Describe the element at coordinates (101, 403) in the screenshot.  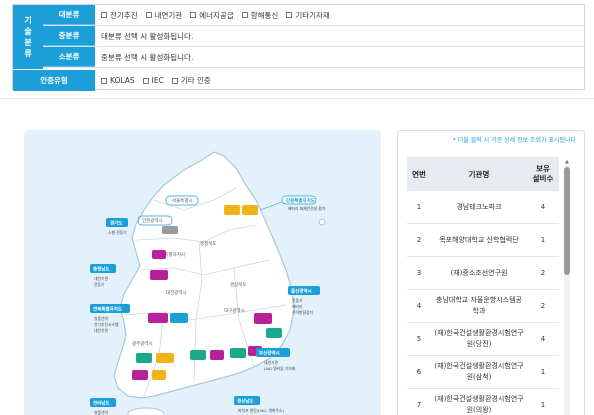
I see `callout-jeonnam-title: 전라남도` at that location.